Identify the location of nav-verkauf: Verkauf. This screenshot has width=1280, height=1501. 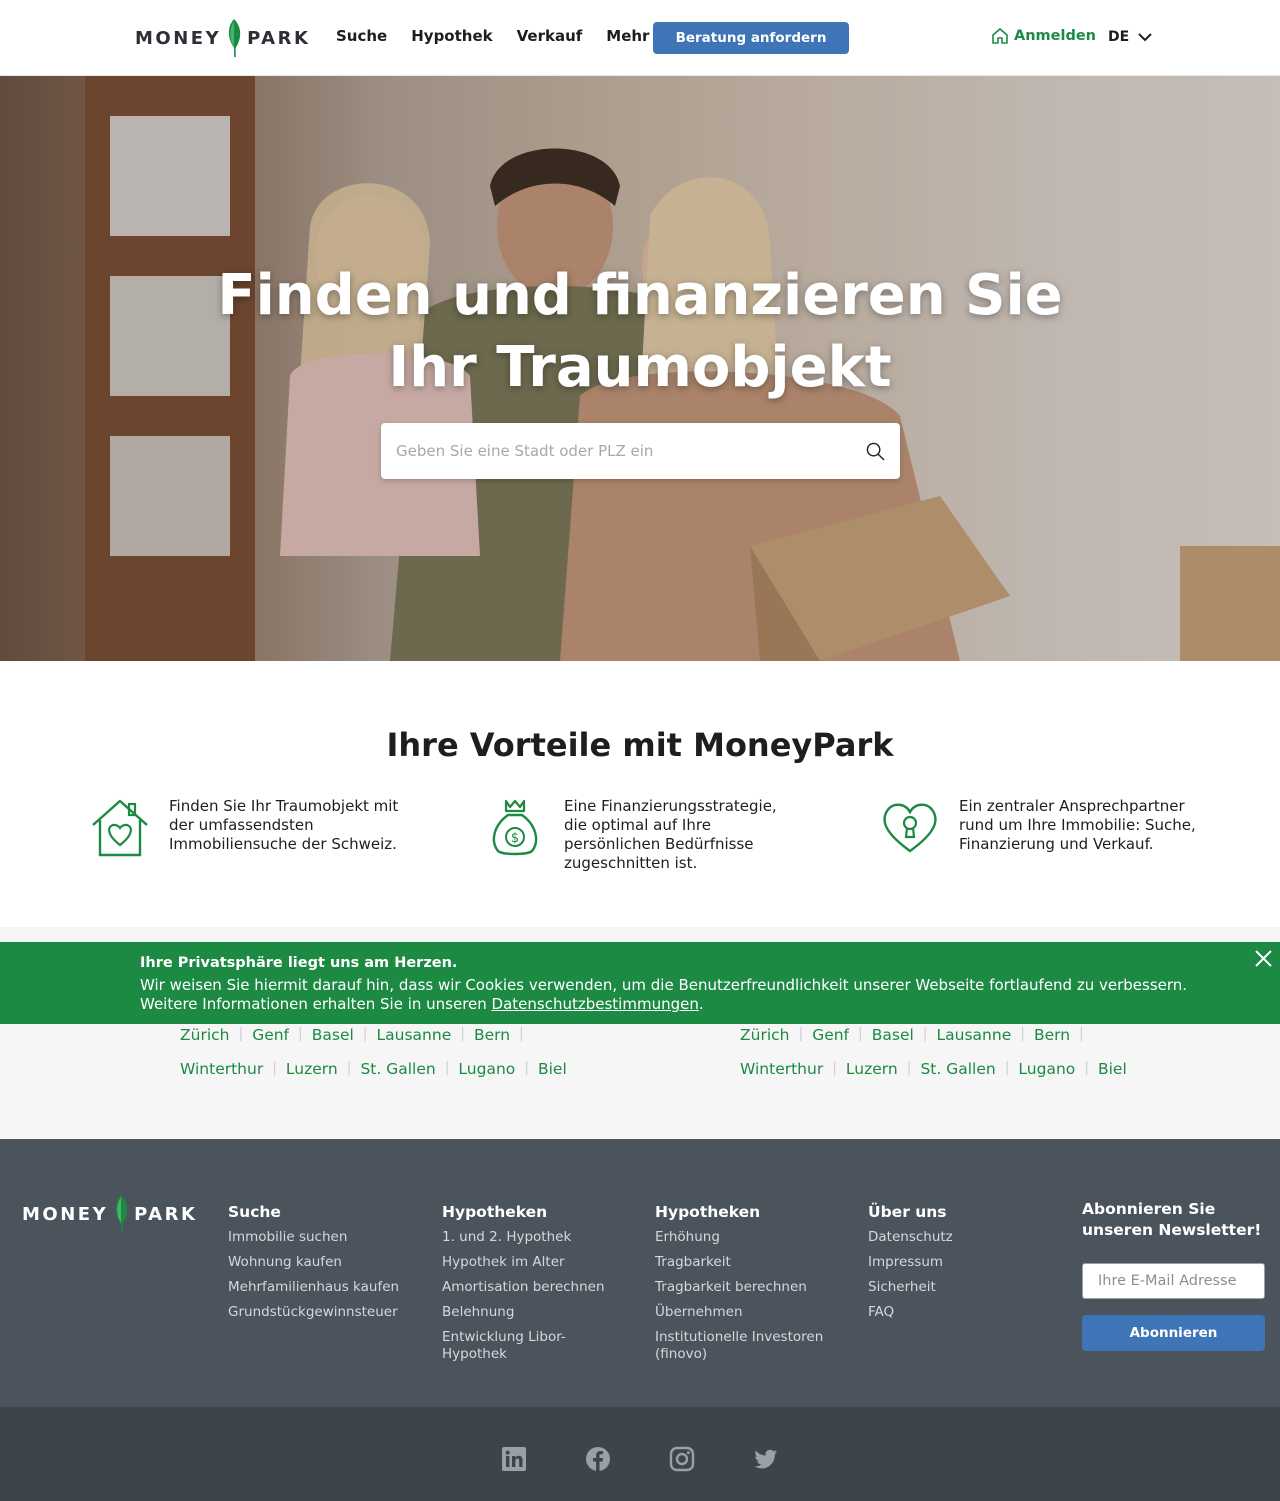
(550, 36).